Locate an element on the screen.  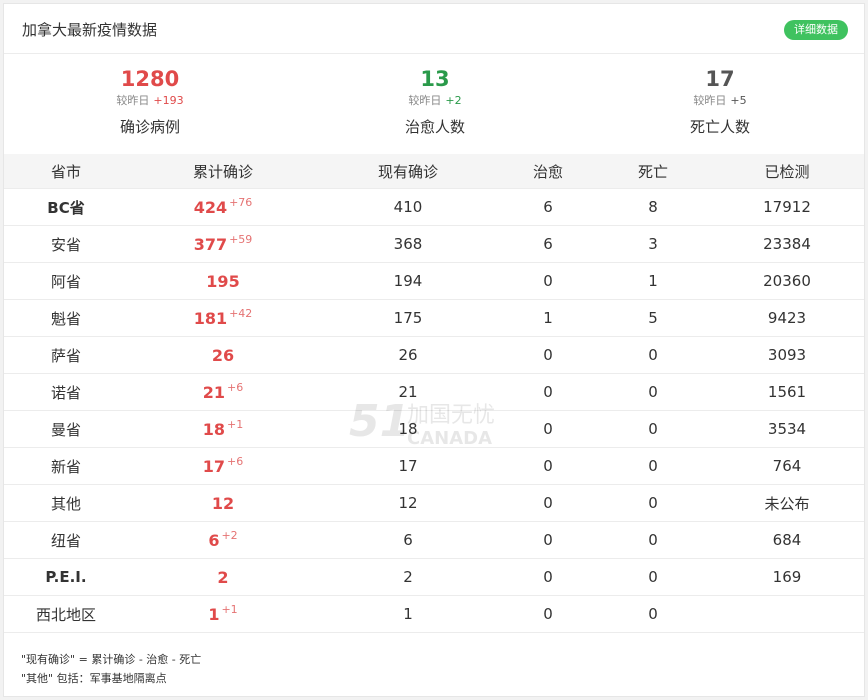
header-recovered: 治愈 is located at coordinates (547, 171).